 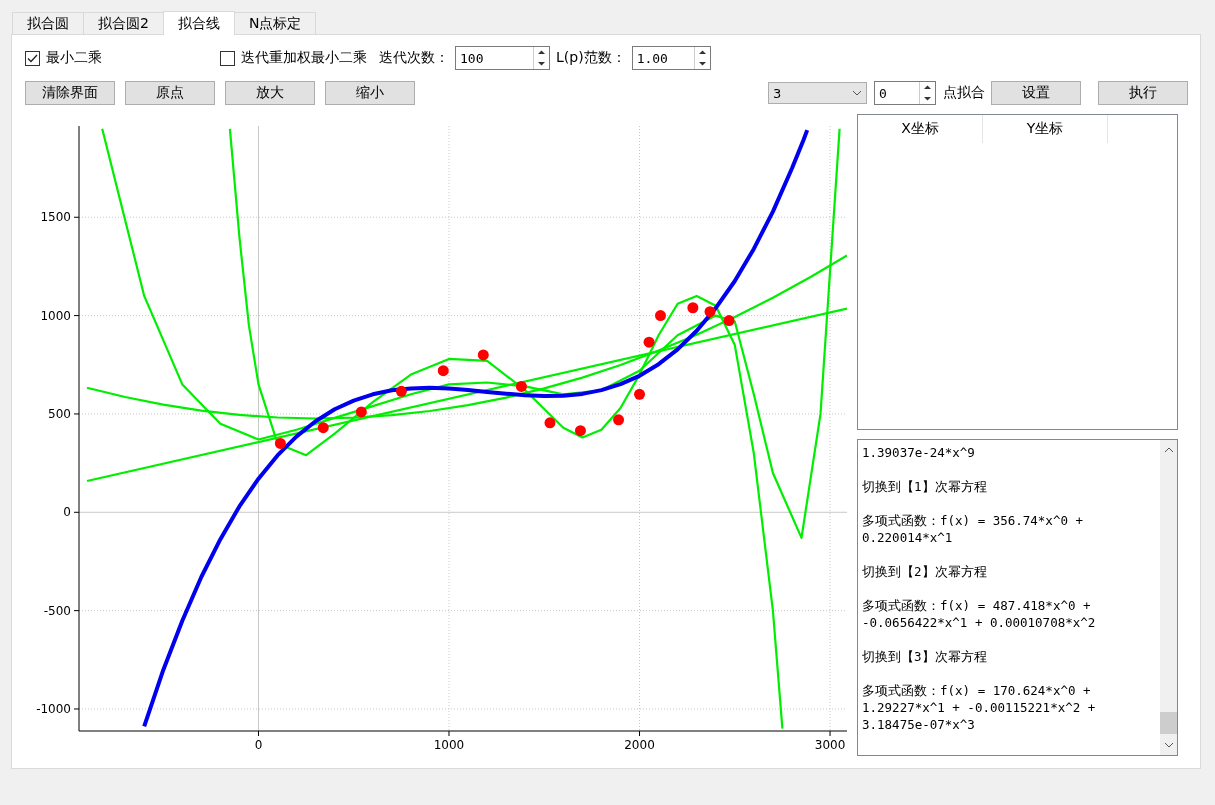 I want to click on toolbar-button: 缩小, so click(x=370, y=93).